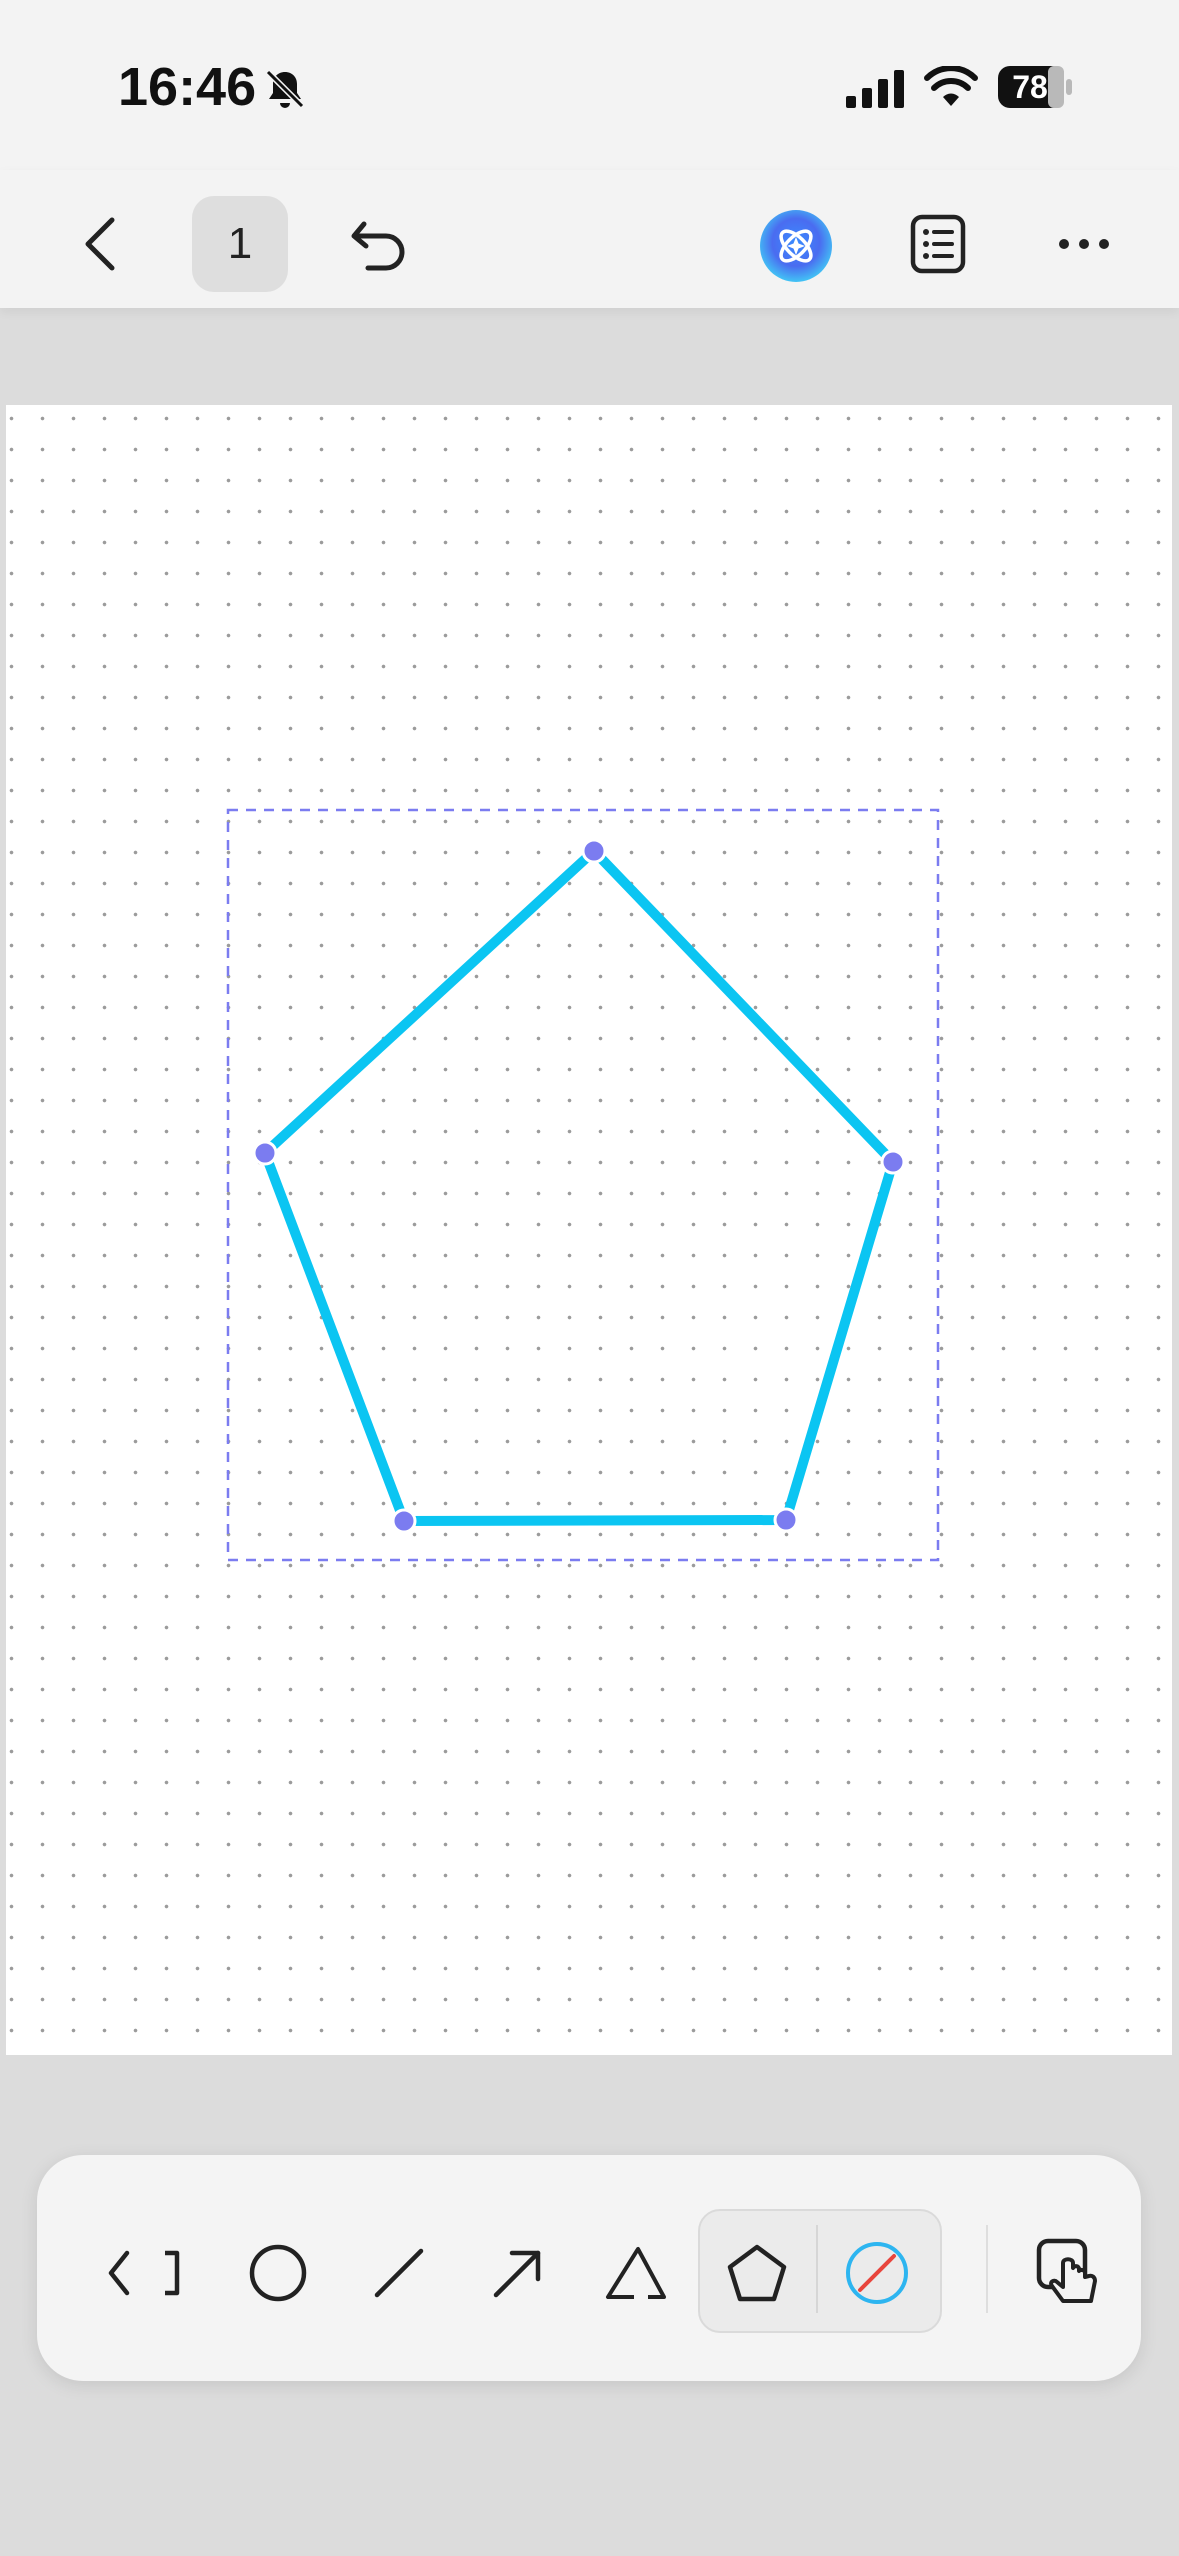 The image size is (1179, 2556). Describe the element at coordinates (589, 239) in the screenshot. I see `top-toolbar: 1` at that location.